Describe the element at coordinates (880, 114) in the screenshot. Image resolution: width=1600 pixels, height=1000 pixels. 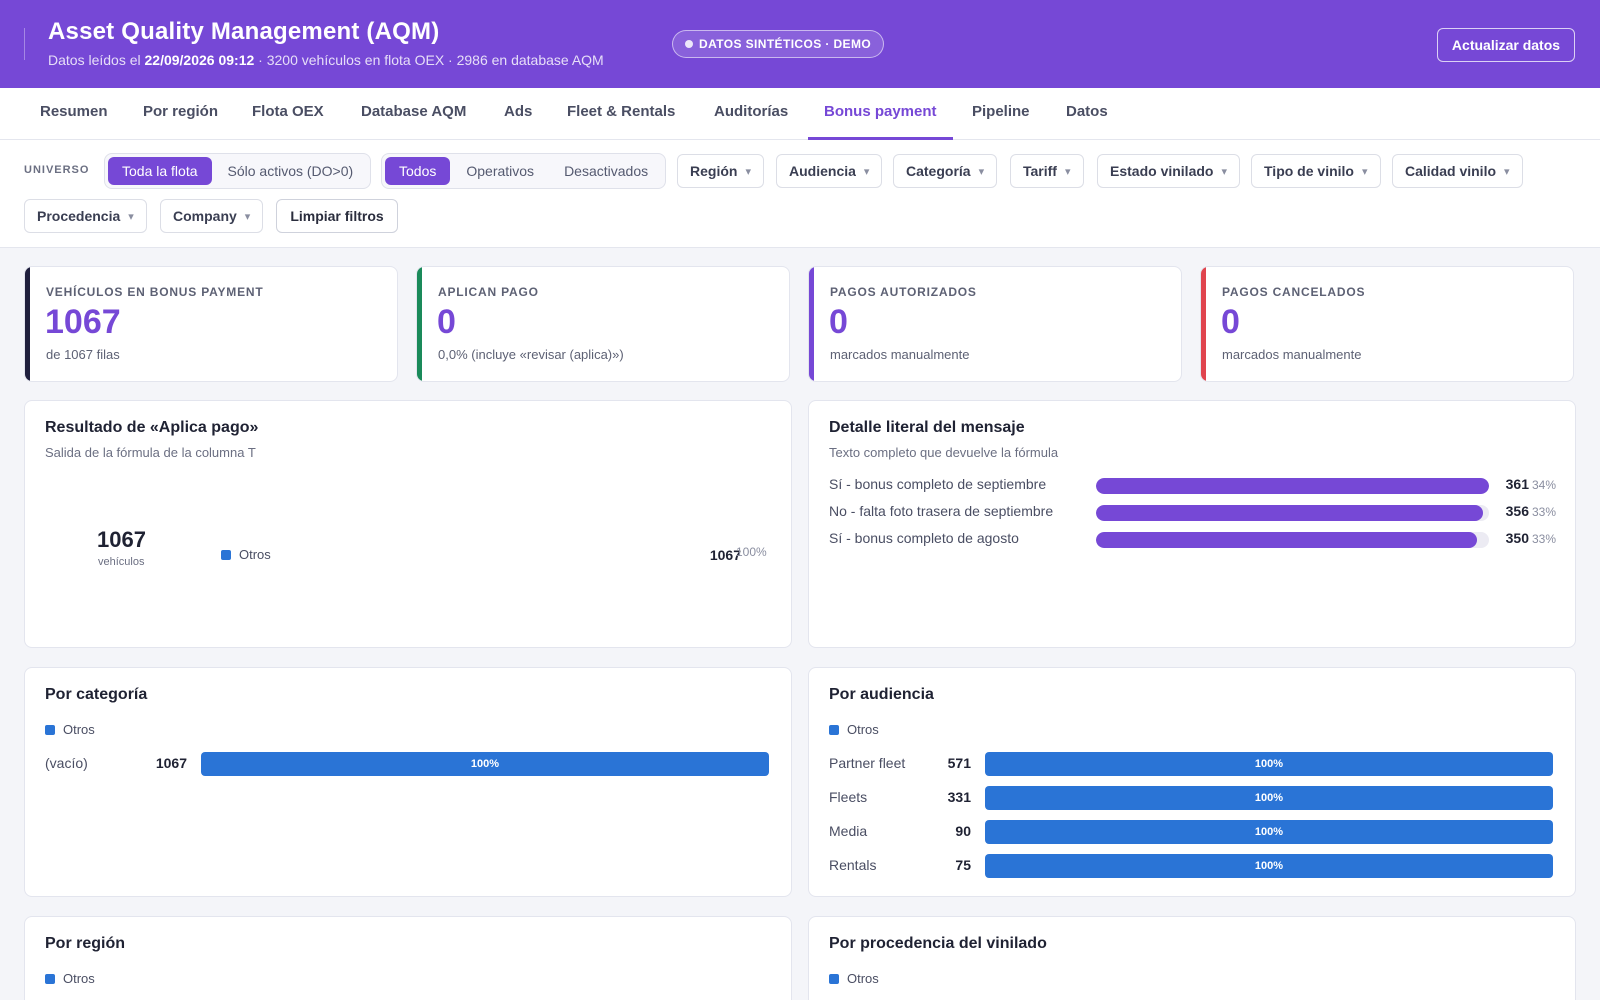
I see `tab-bonus-payment: Bonus payment` at that location.